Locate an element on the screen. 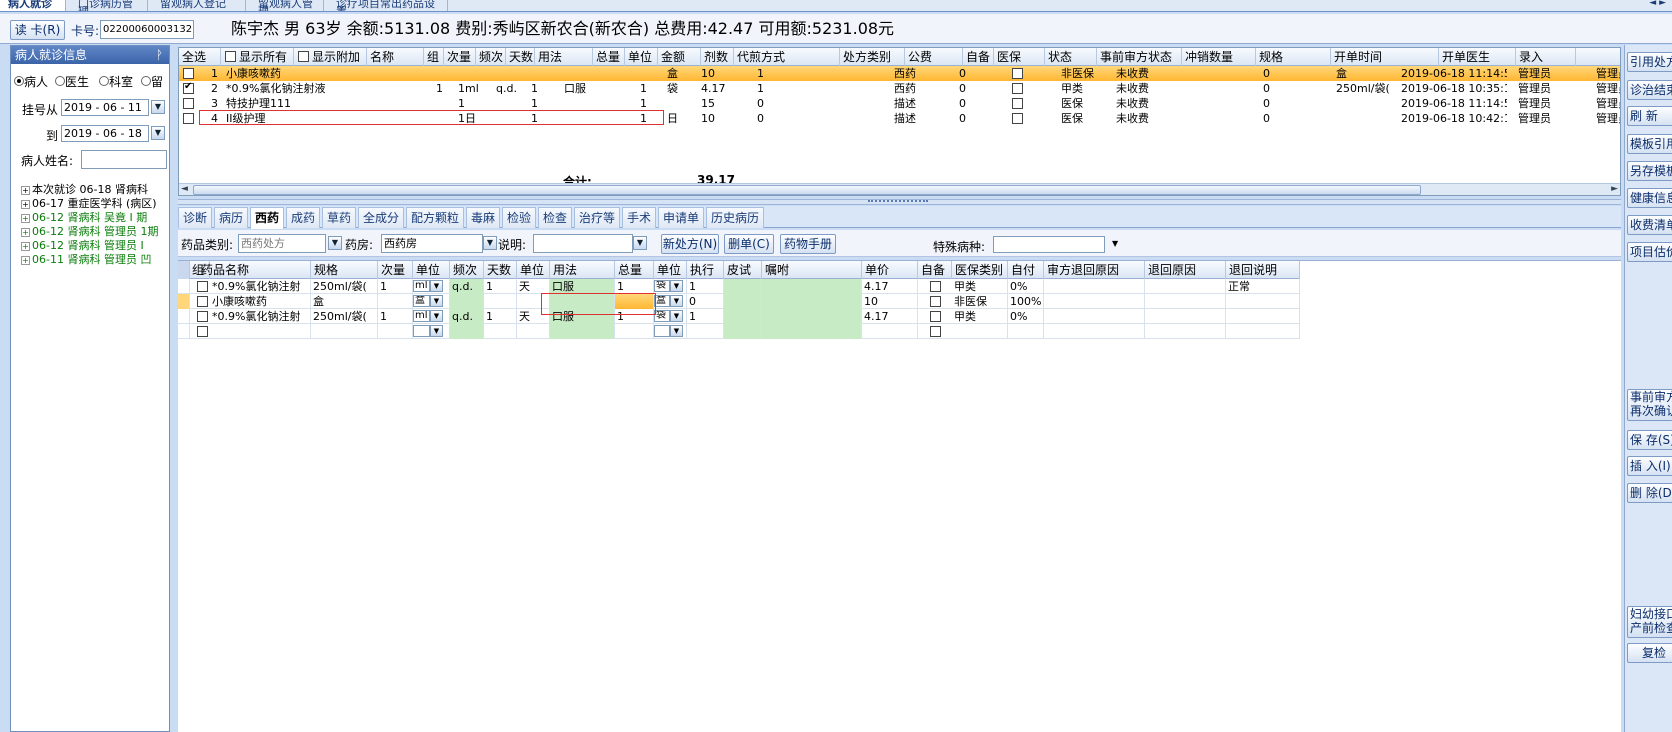 The width and height of the screenshot is (1672, 732). right-button-2: 刷 新 is located at coordinates (1649, 116).